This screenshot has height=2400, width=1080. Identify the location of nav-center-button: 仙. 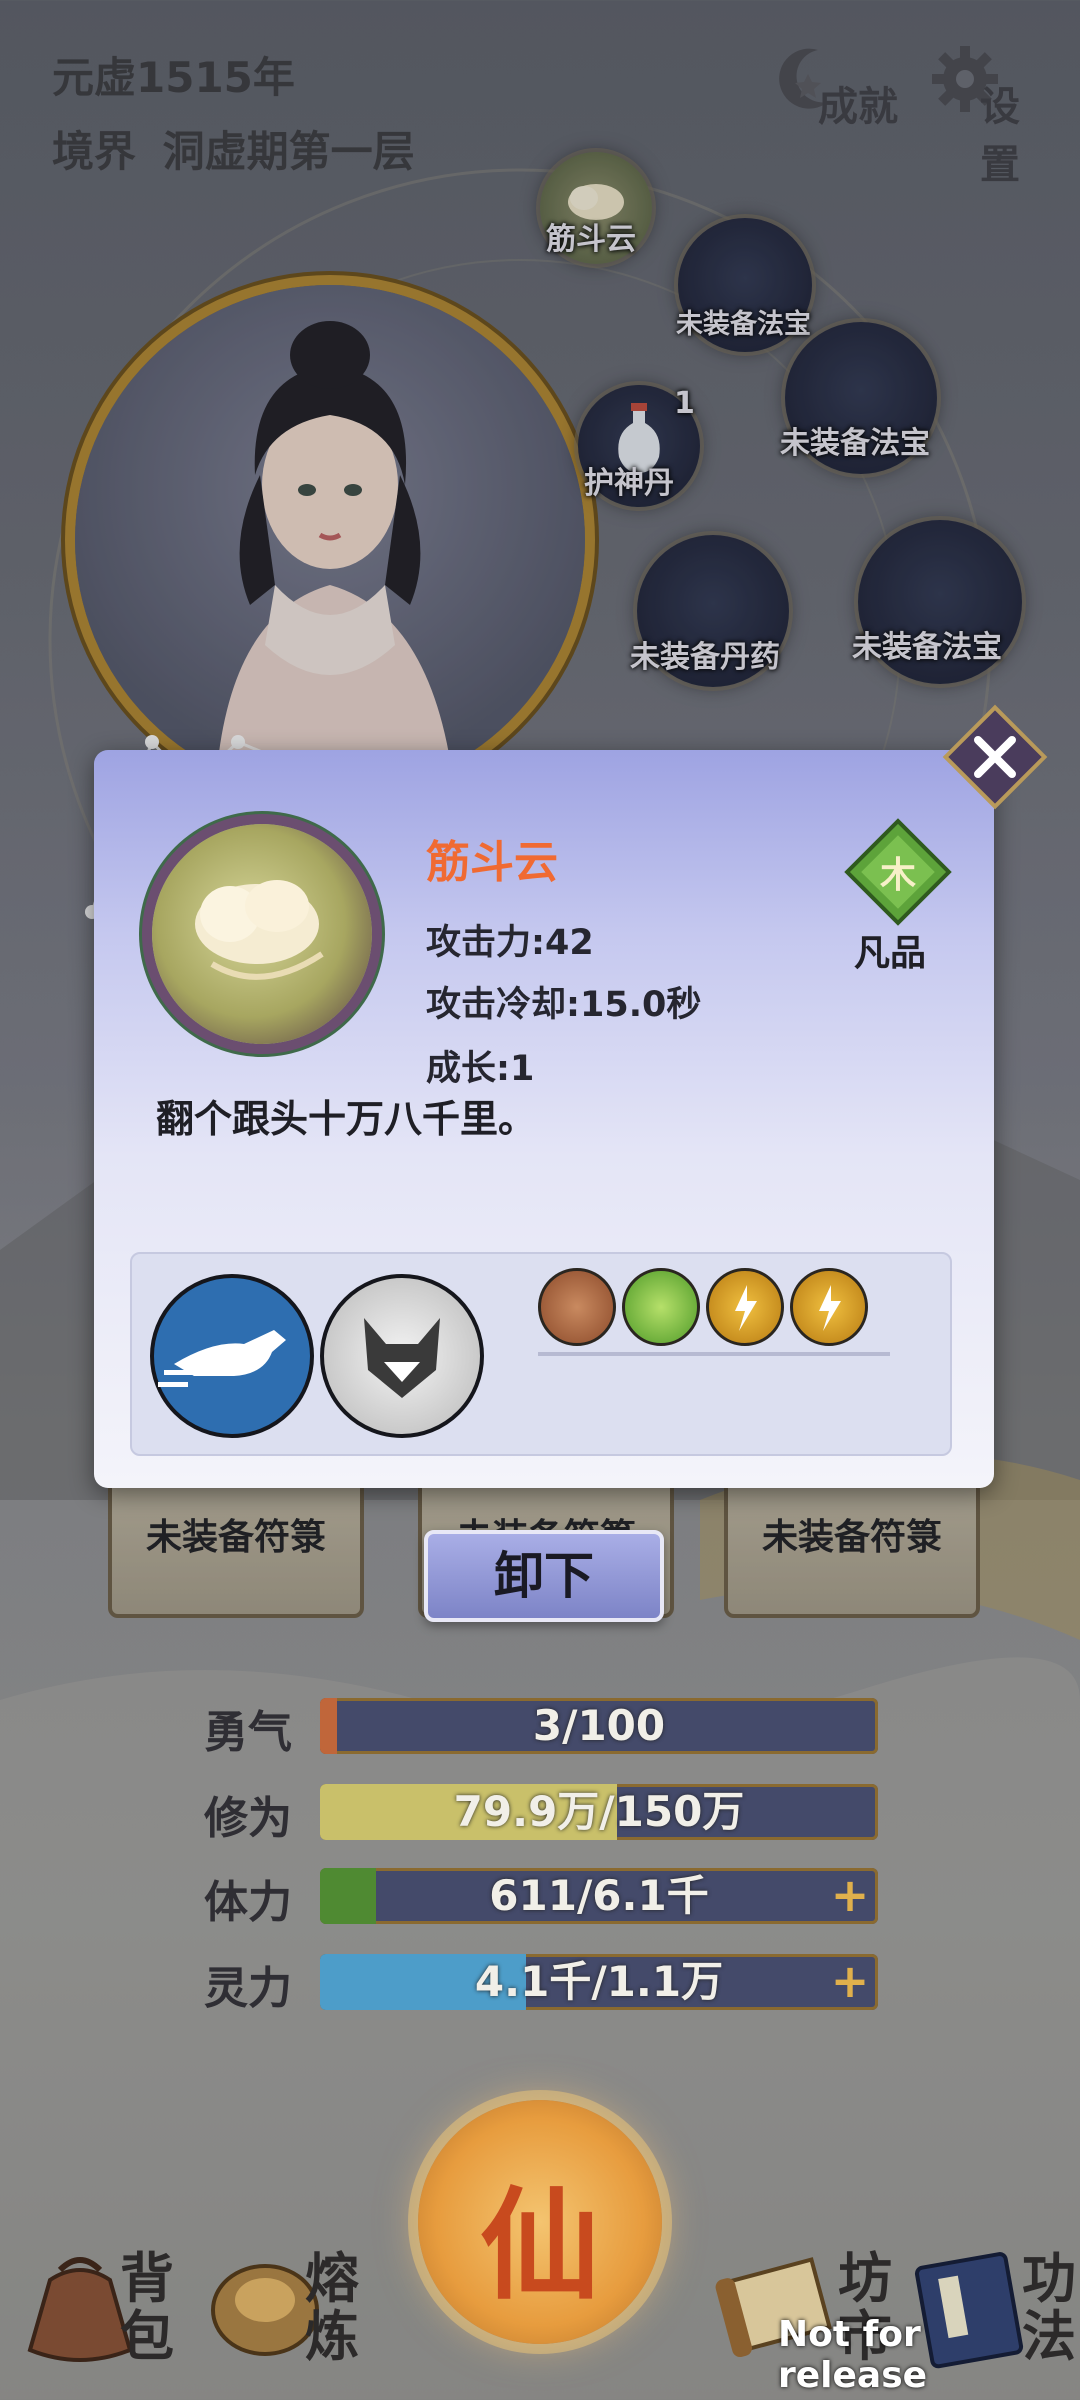
(540, 2222).